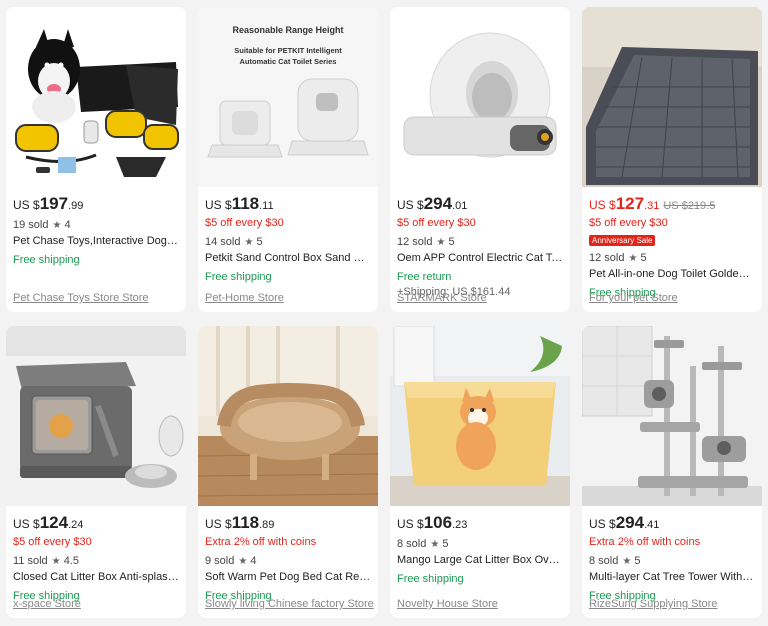  Describe the element at coordinates (287, 30) in the screenshot. I see `image-caption-1: Reasonable Range Height` at that location.